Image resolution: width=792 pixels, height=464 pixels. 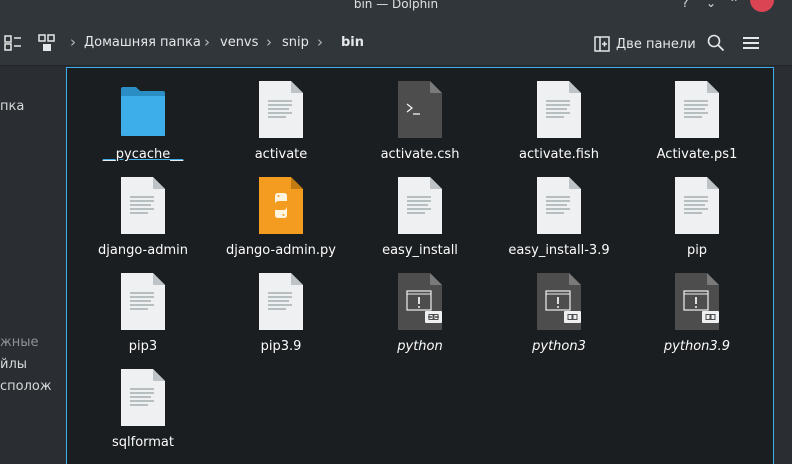 What do you see at coordinates (281, 346) in the screenshot?
I see `file-name: pip3.9` at bounding box center [281, 346].